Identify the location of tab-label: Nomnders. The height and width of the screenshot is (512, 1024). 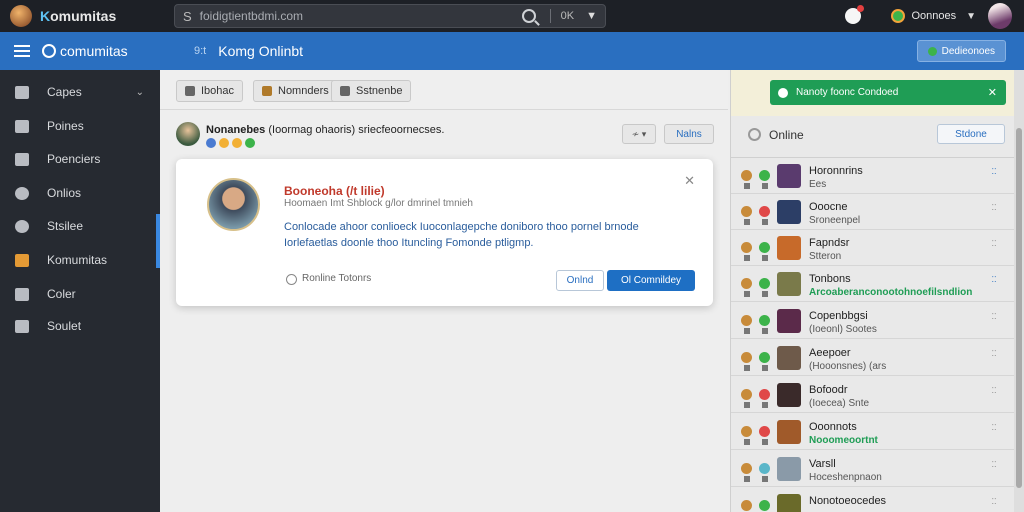
(303, 91).